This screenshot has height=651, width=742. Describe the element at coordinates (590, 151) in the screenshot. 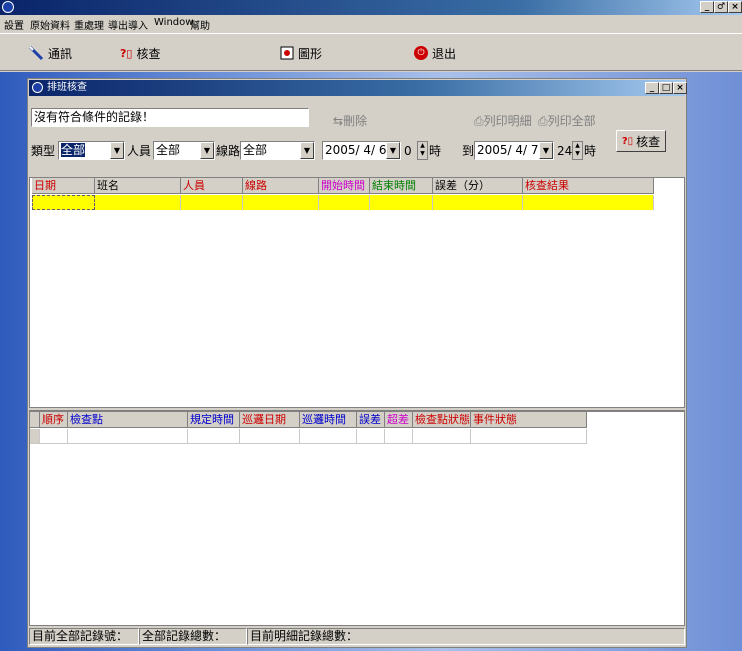

I see `to-hour-unit: 時` at that location.